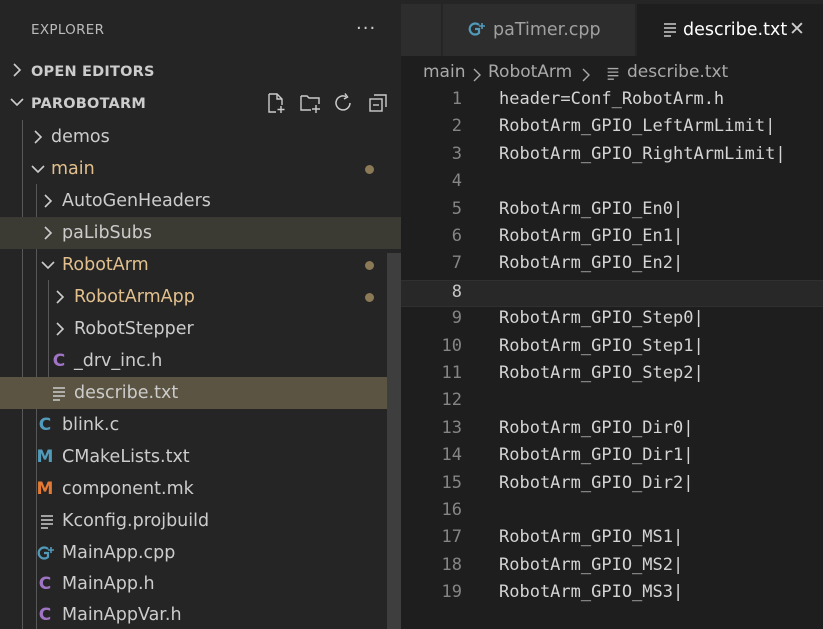  Describe the element at coordinates (421, 30) in the screenshot. I see `tab-overflow` at that location.